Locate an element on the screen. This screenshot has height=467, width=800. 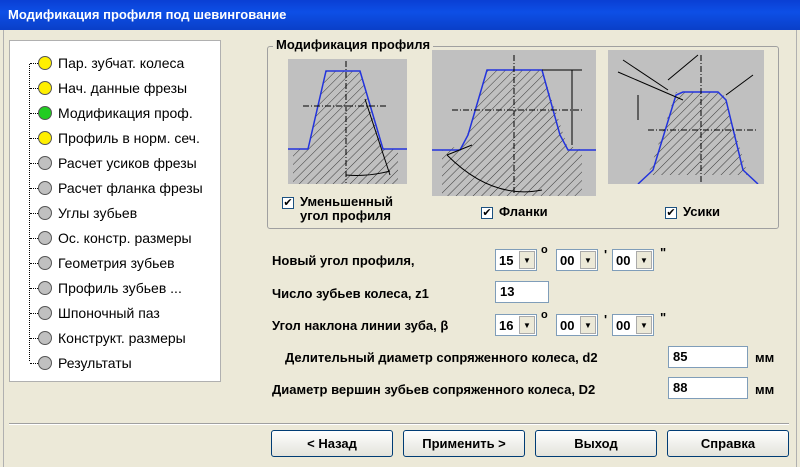
sidebar-item: Расчет фланка фрезы is located at coordinates (116, 188).